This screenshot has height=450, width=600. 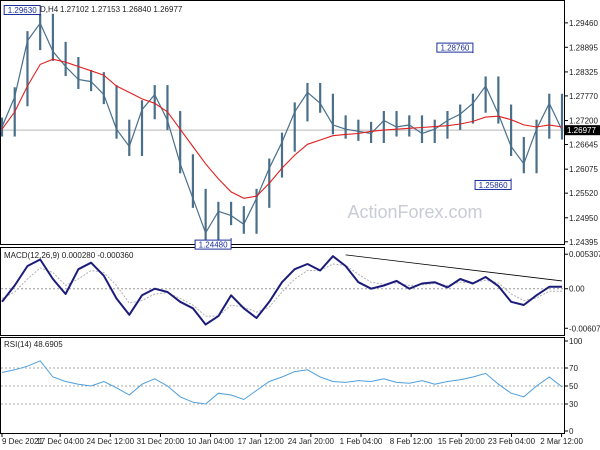 I want to click on rsi-y-tick-label: 30, so click(x=573, y=404).